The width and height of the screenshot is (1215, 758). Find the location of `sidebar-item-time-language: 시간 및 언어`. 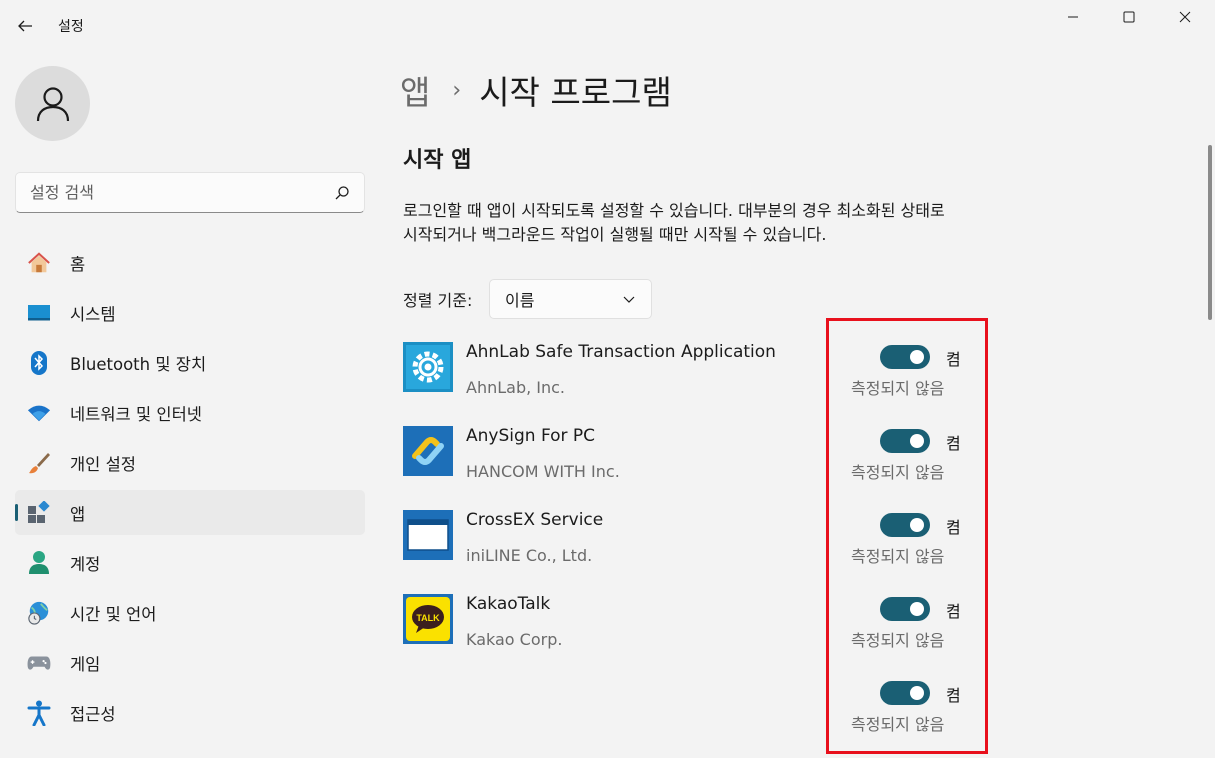

sidebar-item-time-language: 시간 및 언어 is located at coordinates (190, 612).